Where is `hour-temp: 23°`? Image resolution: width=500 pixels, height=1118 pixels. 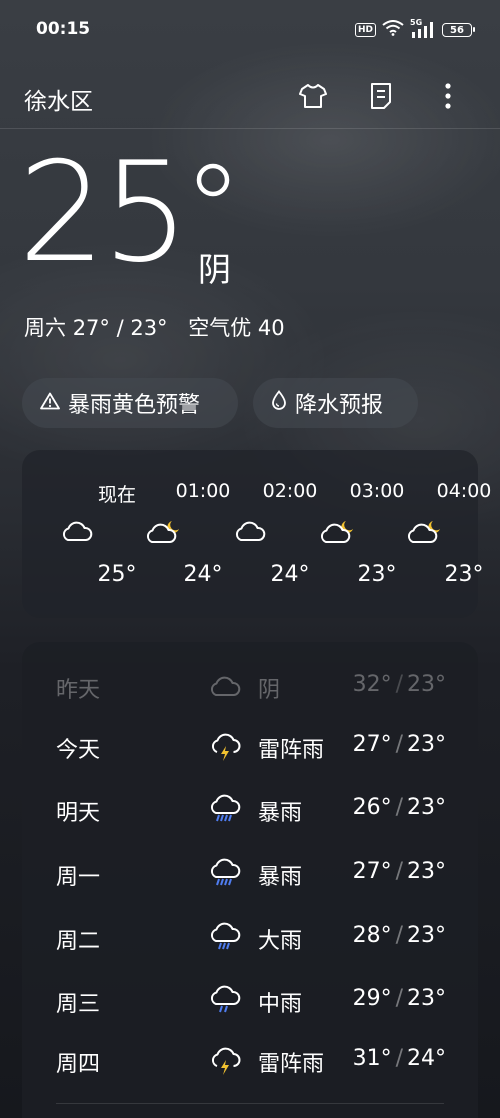
hour-temp: 23° is located at coordinates (464, 574).